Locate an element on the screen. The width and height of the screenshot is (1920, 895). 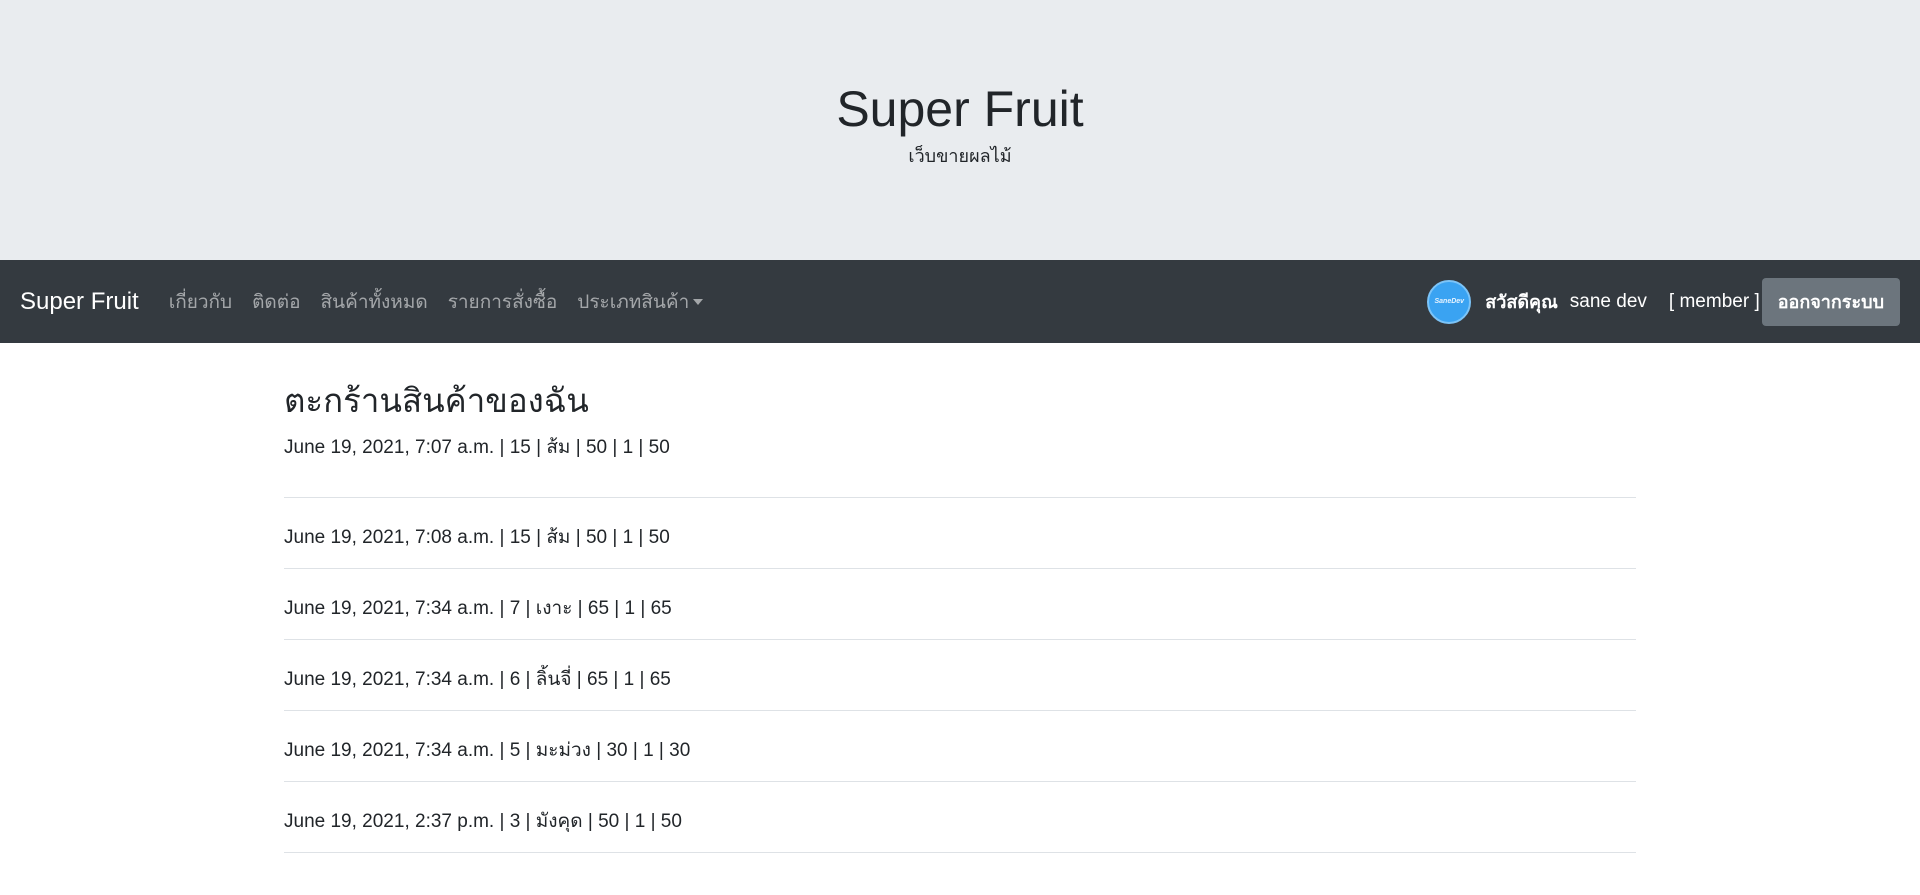
avatar-logo-text: SaneDev is located at coordinates (1449, 301).